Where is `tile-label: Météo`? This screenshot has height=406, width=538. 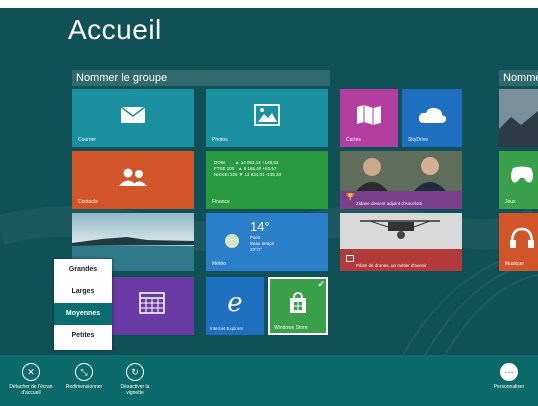
tile-label: Météo is located at coordinates (219, 264).